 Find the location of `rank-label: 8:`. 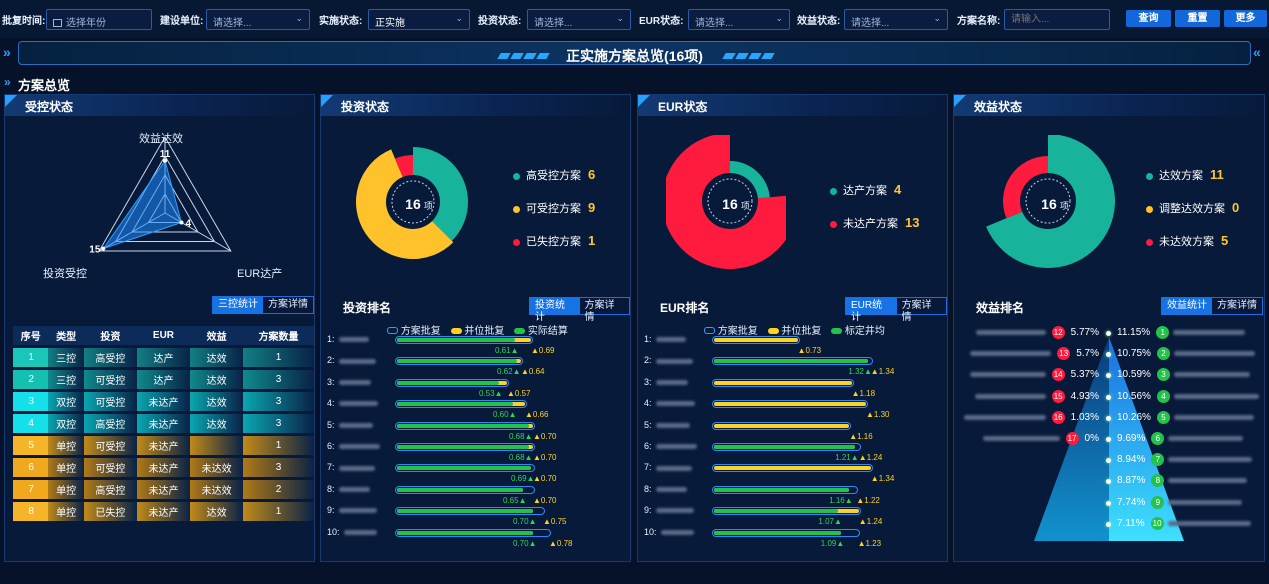

rank-label: 8: is located at coordinates (665, 489).